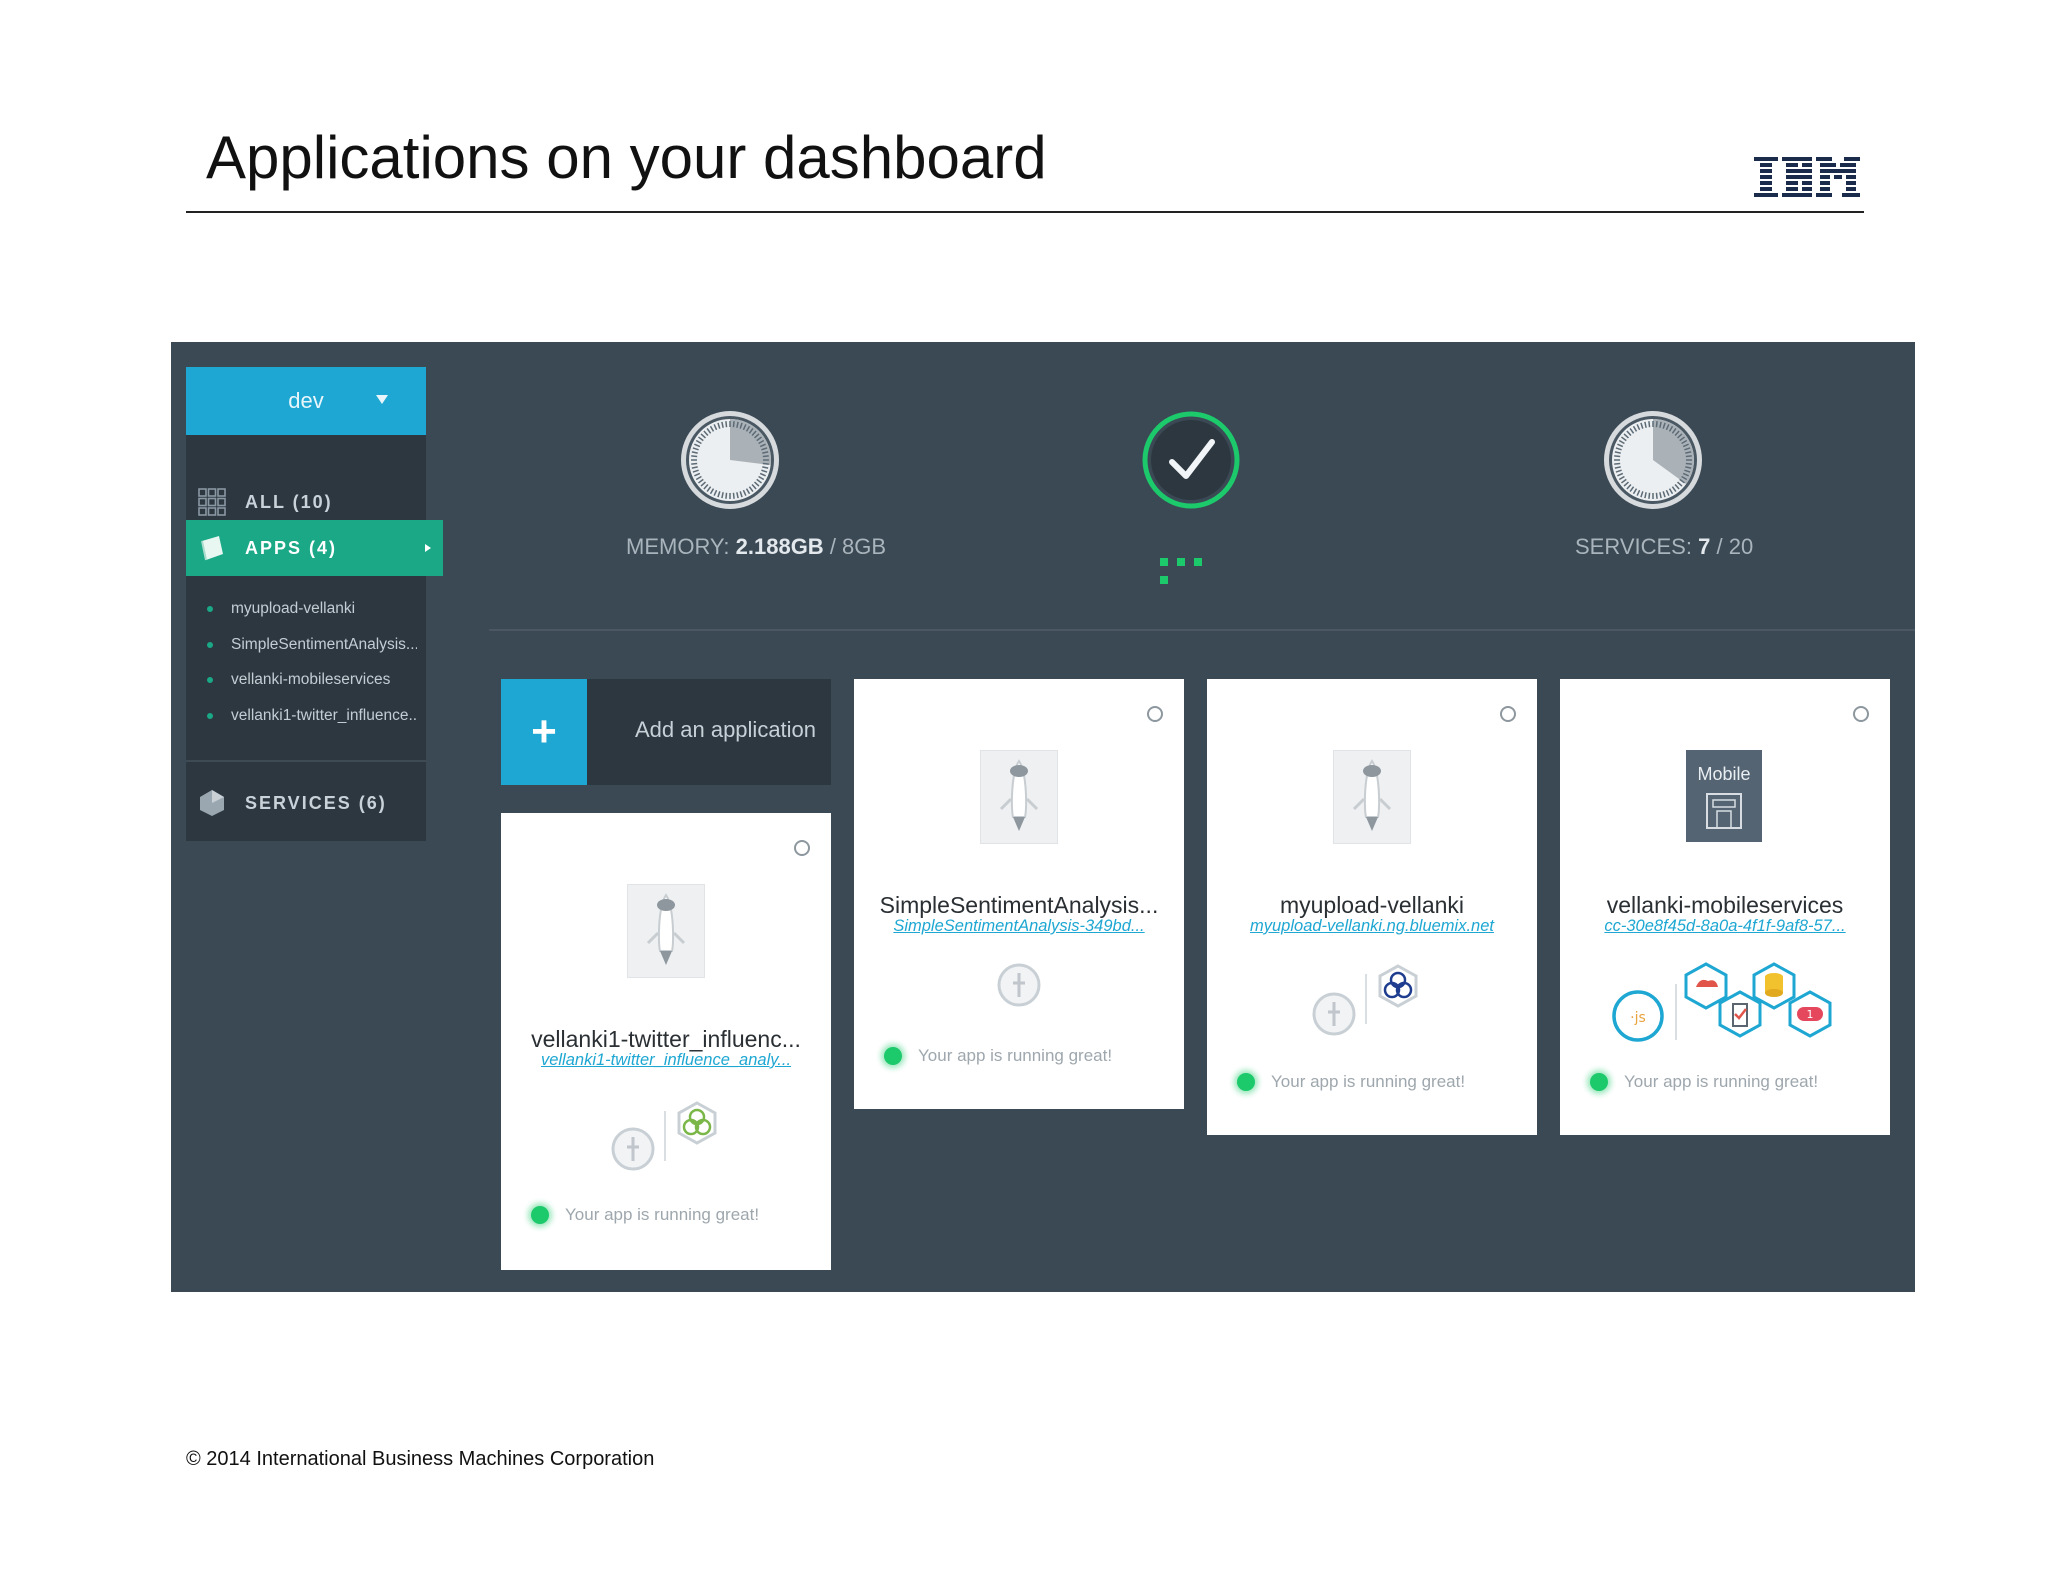 Image resolution: width=2048 pixels, height=1582 pixels. I want to click on sidebar-item-services: SERVICES (6), so click(306, 803).